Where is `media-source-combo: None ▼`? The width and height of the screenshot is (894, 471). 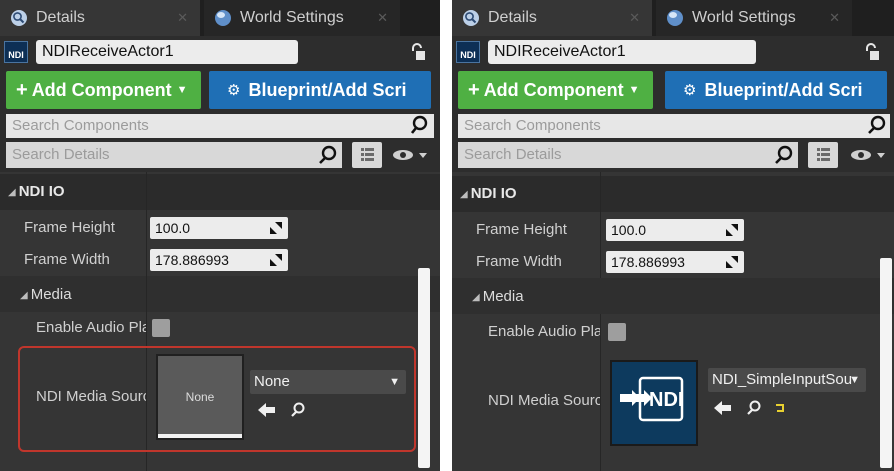 media-source-combo: None ▼ is located at coordinates (328, 382).